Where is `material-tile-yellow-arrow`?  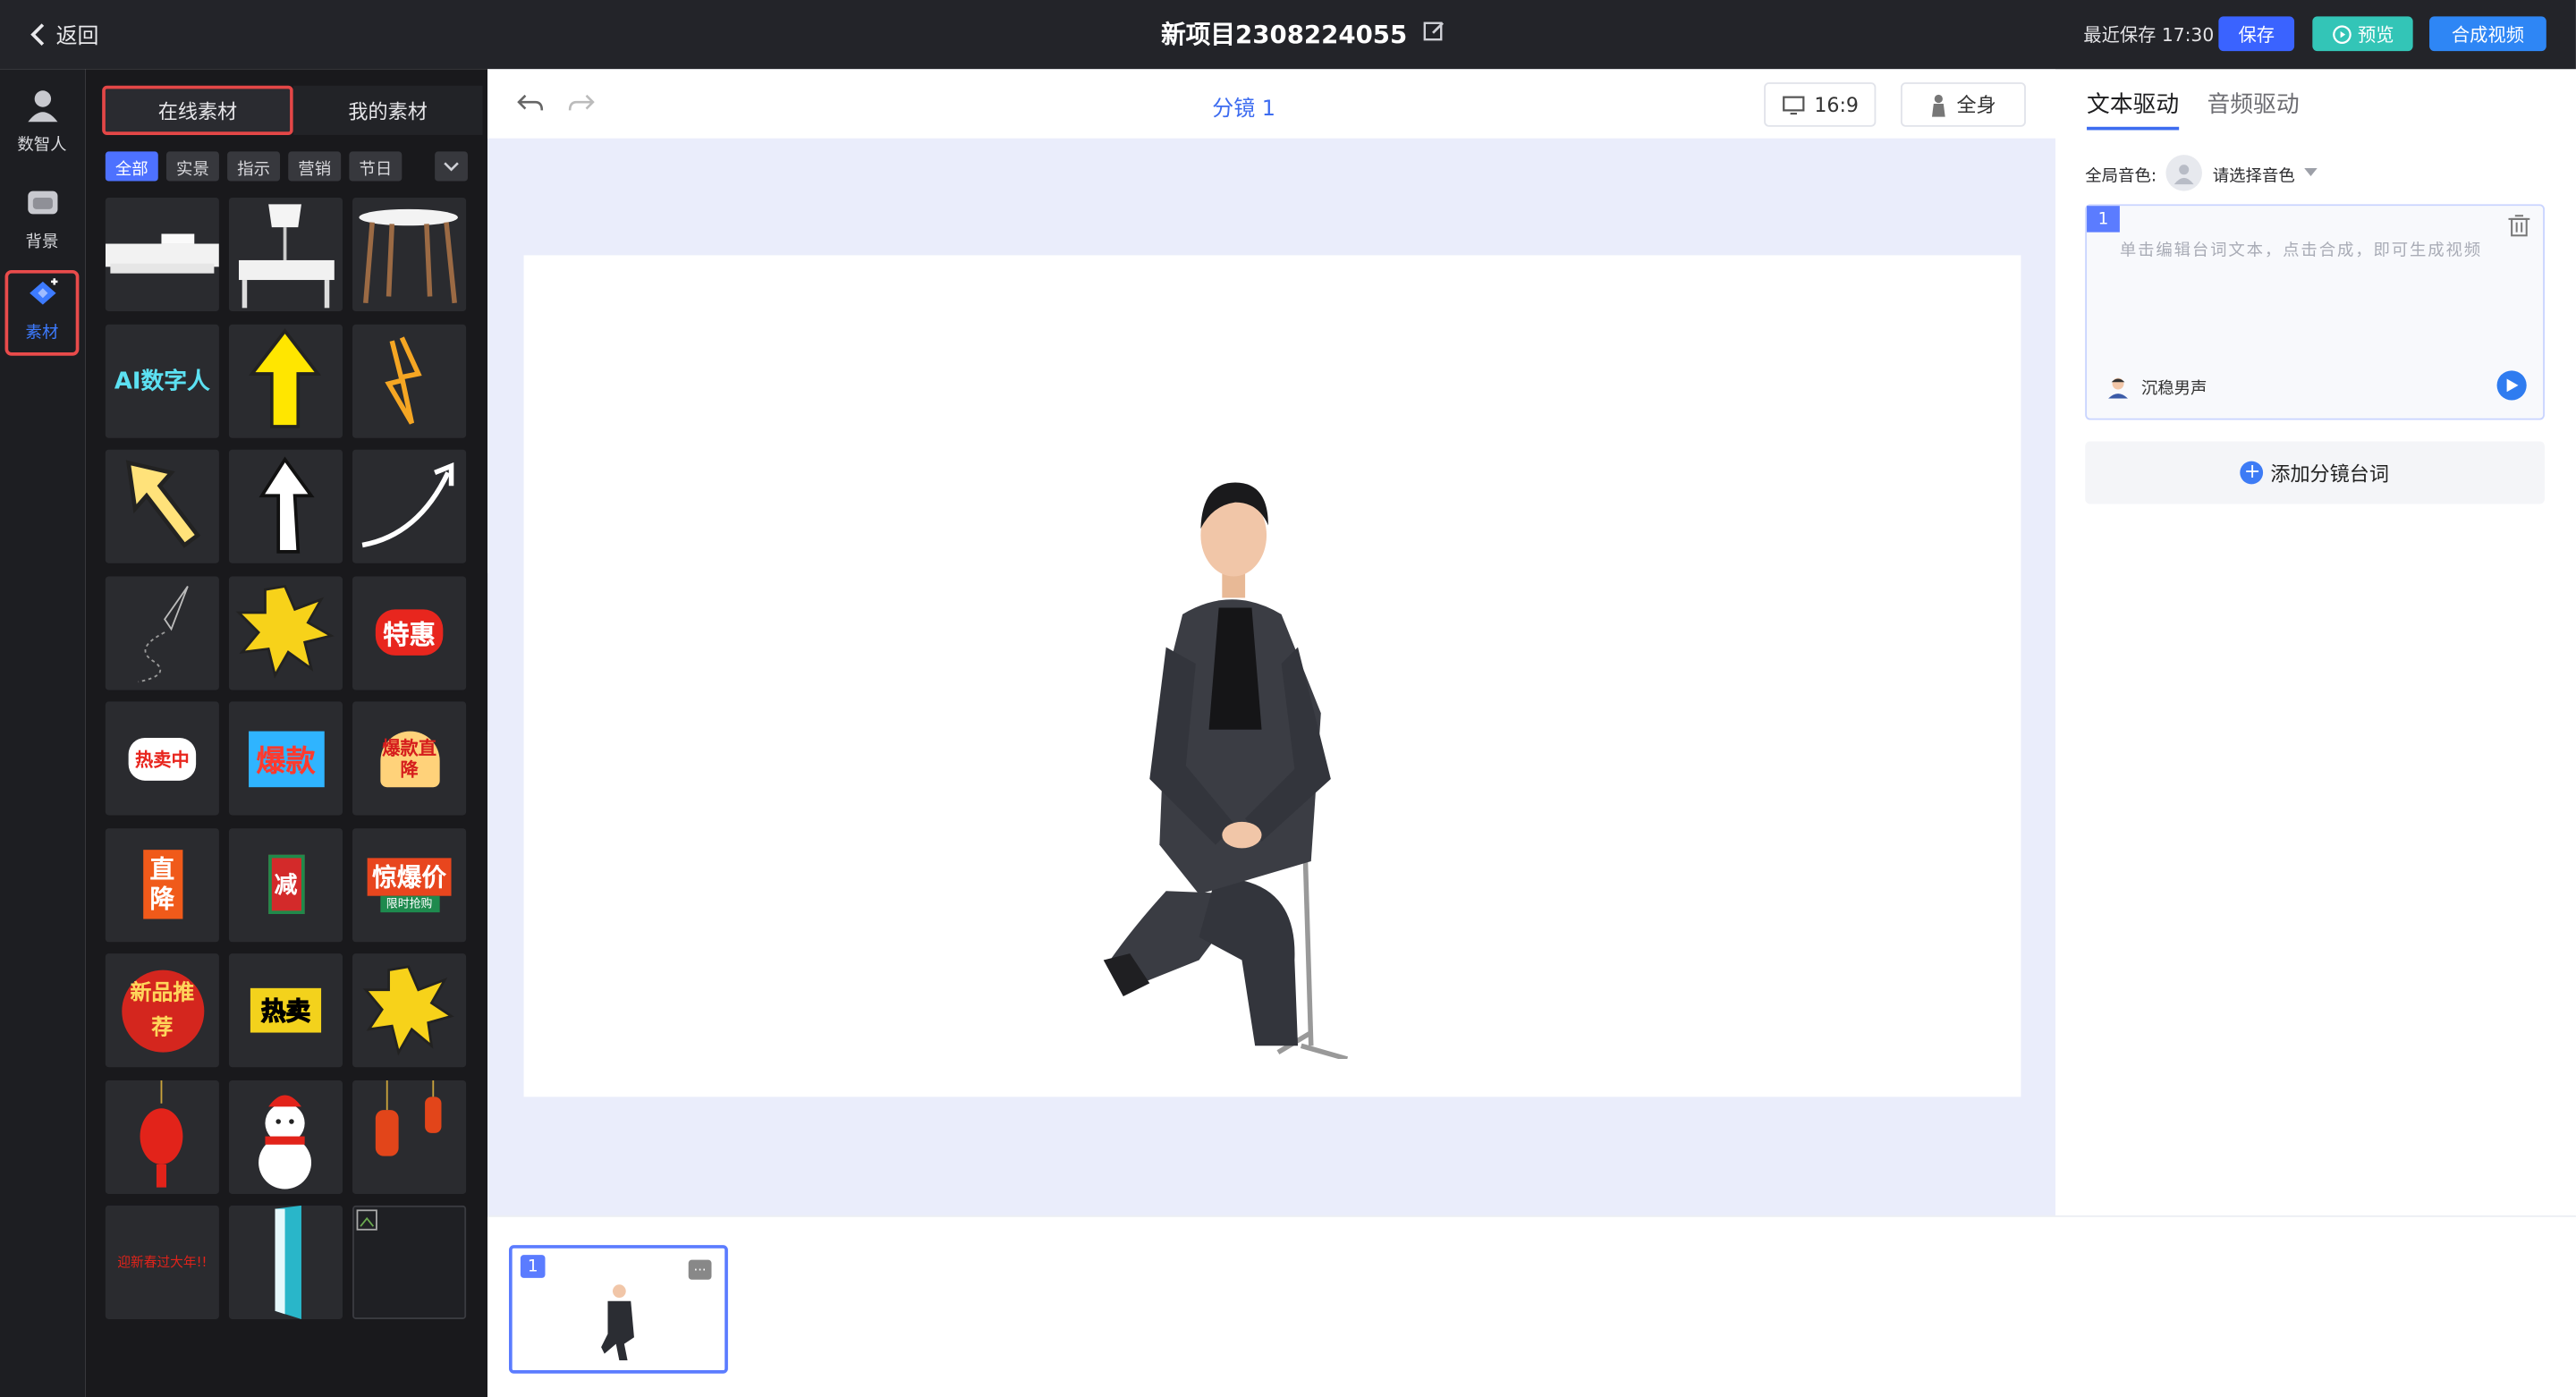
material-tile-yellow-arrow is located at coordinates (285, 380).